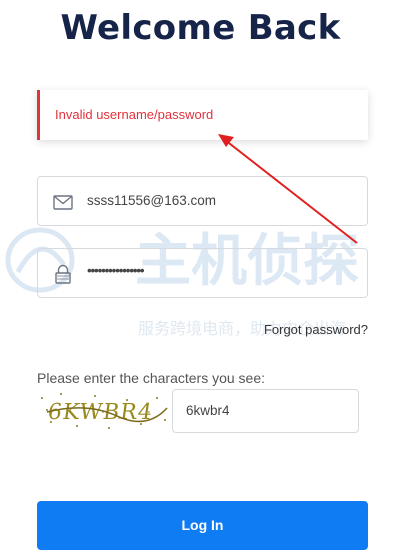  I want to click on password-value: ••••••••••••••••, so click(116, 270).